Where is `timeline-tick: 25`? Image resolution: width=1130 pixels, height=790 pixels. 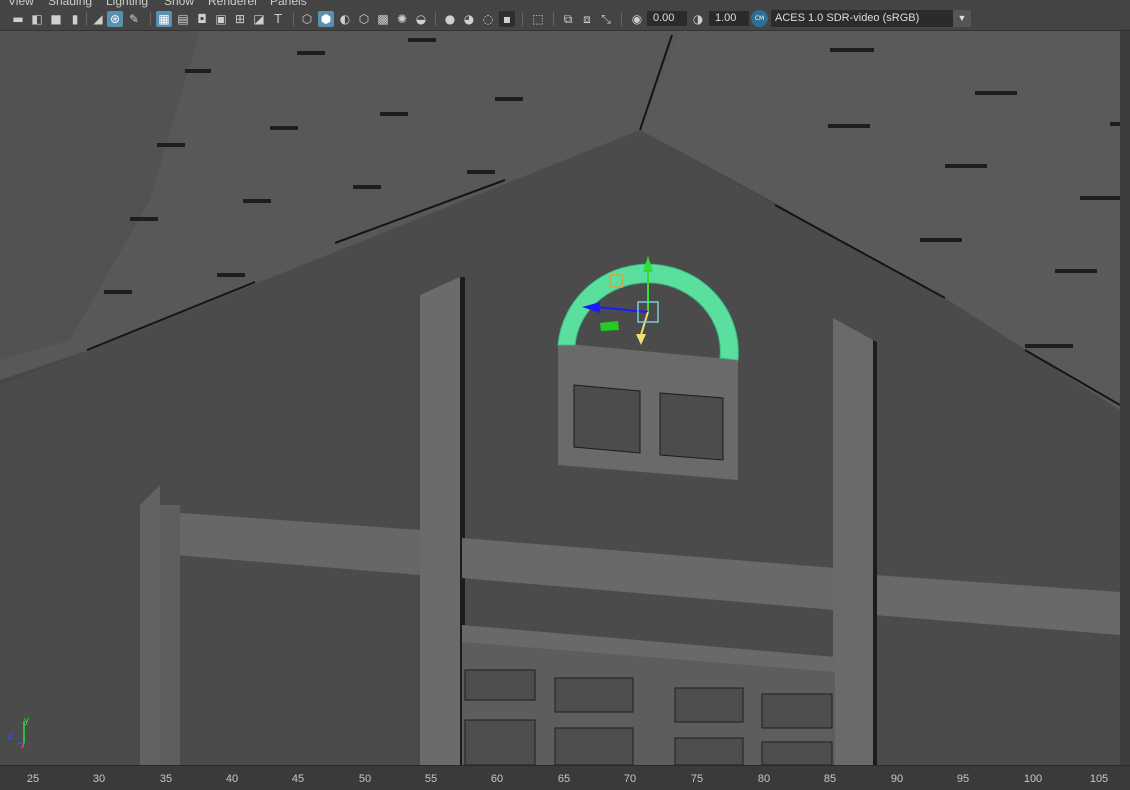 timeline-tick: 25 is located at coordinates (33, 779).